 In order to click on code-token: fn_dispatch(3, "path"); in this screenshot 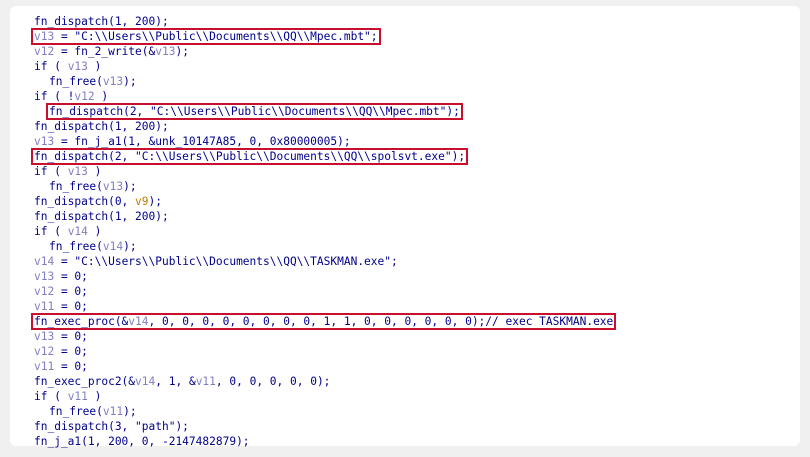, I will do `click(111, 426)`.